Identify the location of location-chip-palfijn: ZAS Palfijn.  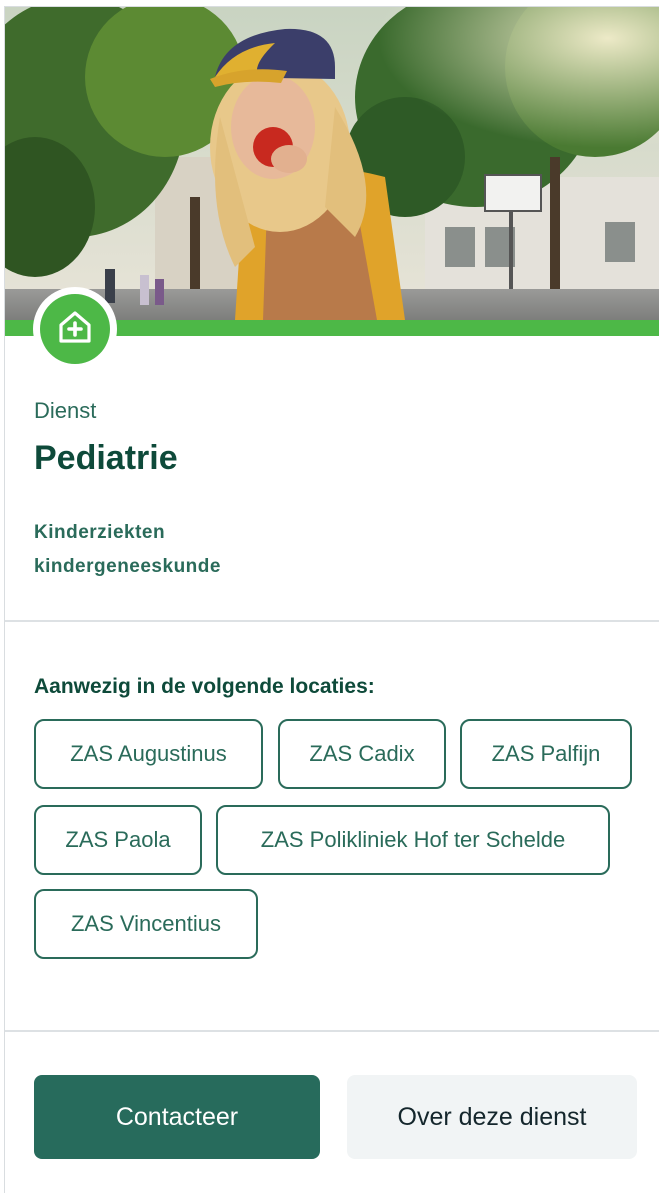
(546, 754).